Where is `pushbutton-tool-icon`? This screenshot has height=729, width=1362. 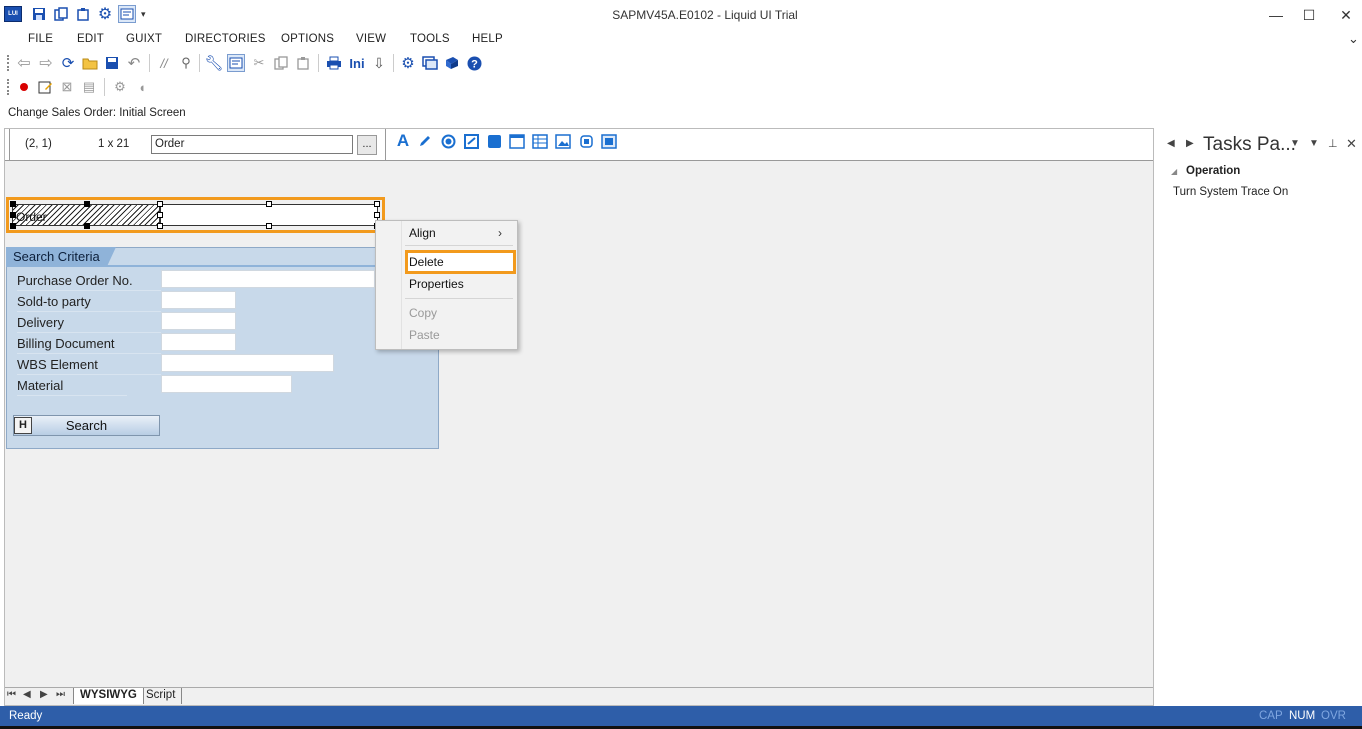 pushbutton-tool-icon is located at coordinates (586, 141).